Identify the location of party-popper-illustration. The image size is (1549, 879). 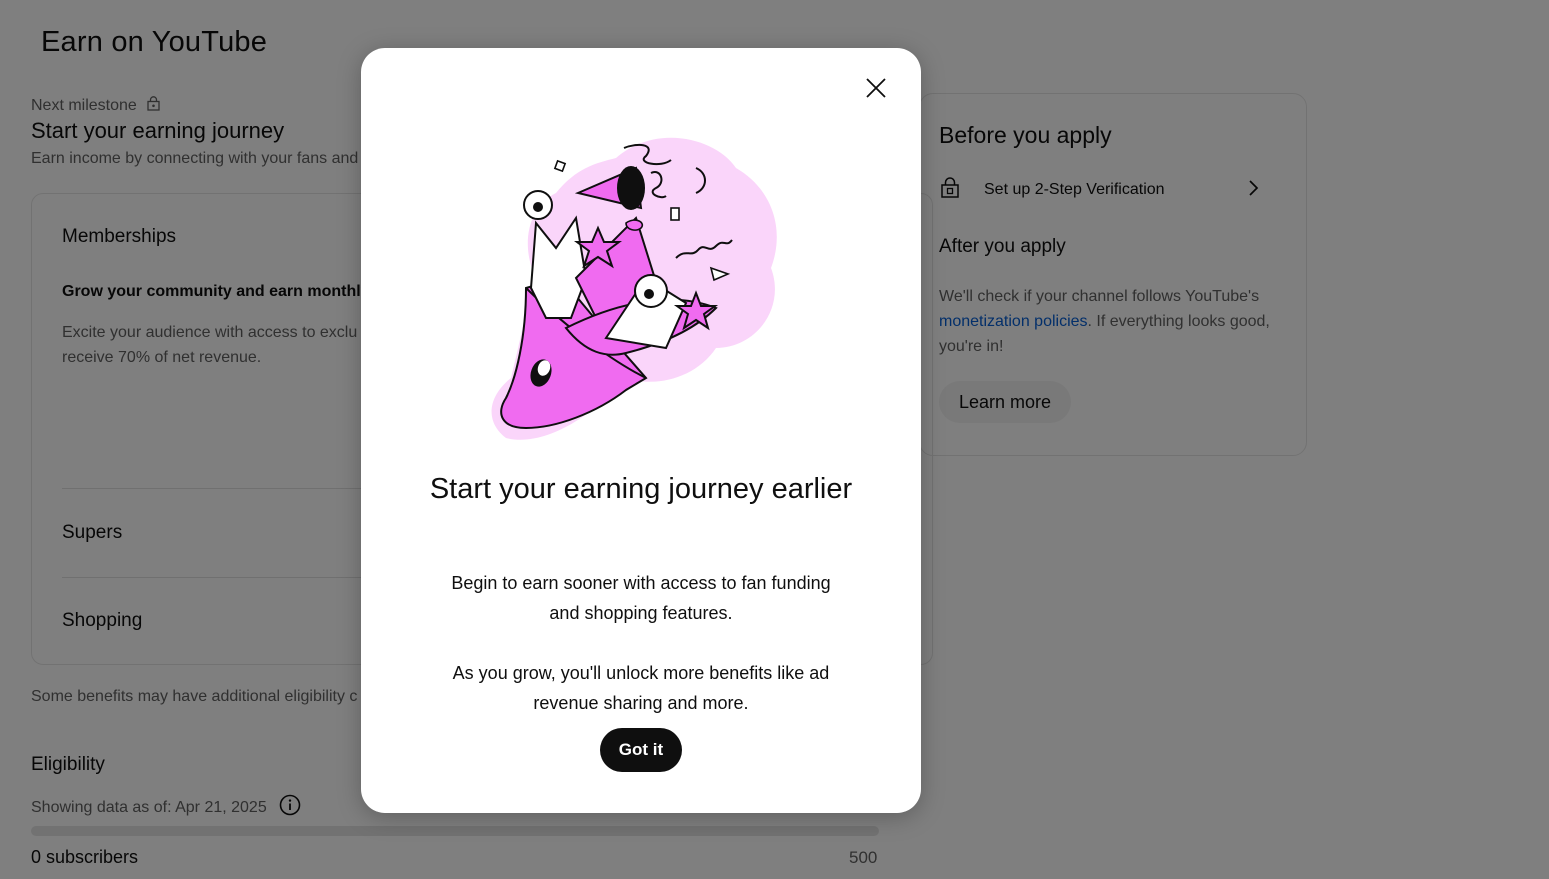
(634, 288).